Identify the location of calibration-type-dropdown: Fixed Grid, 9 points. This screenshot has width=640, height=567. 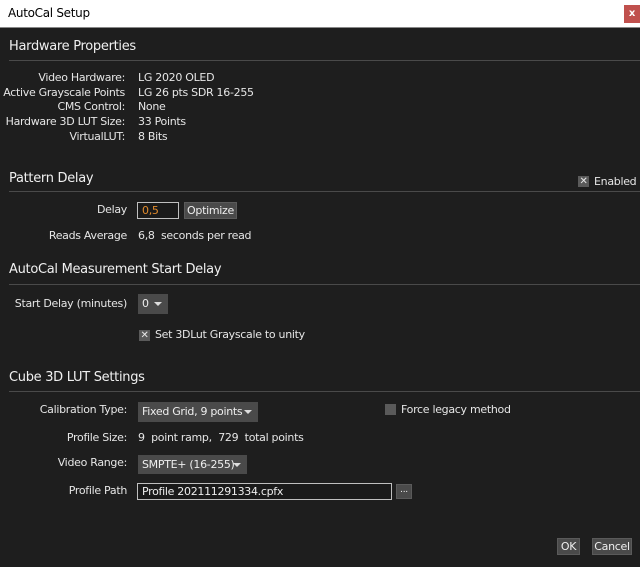
(198, 412).